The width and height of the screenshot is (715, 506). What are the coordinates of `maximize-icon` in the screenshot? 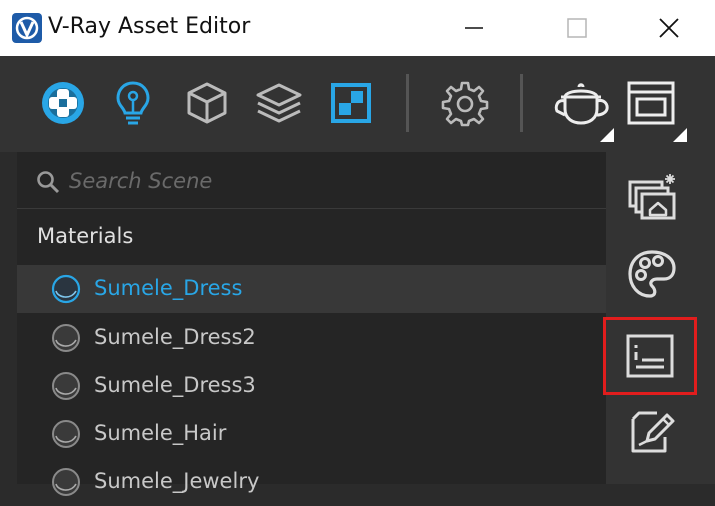 It's located at (577, 28).